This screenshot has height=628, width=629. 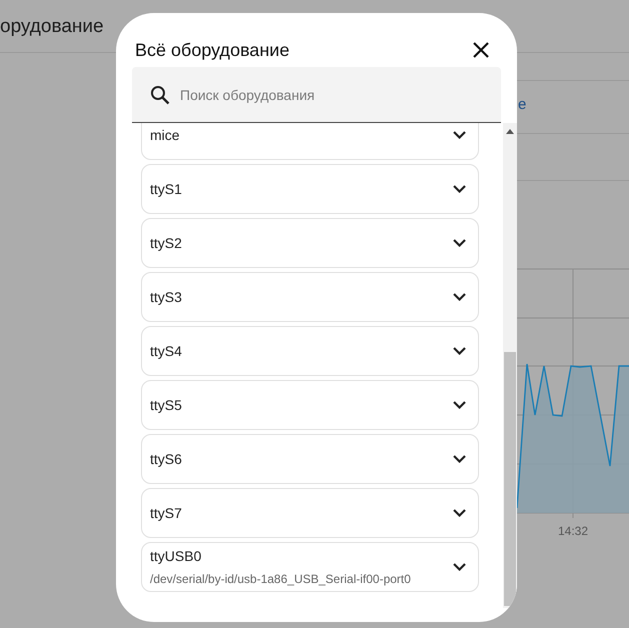 I want to click on device-item: ttyS6, so click(x=310, y=459).